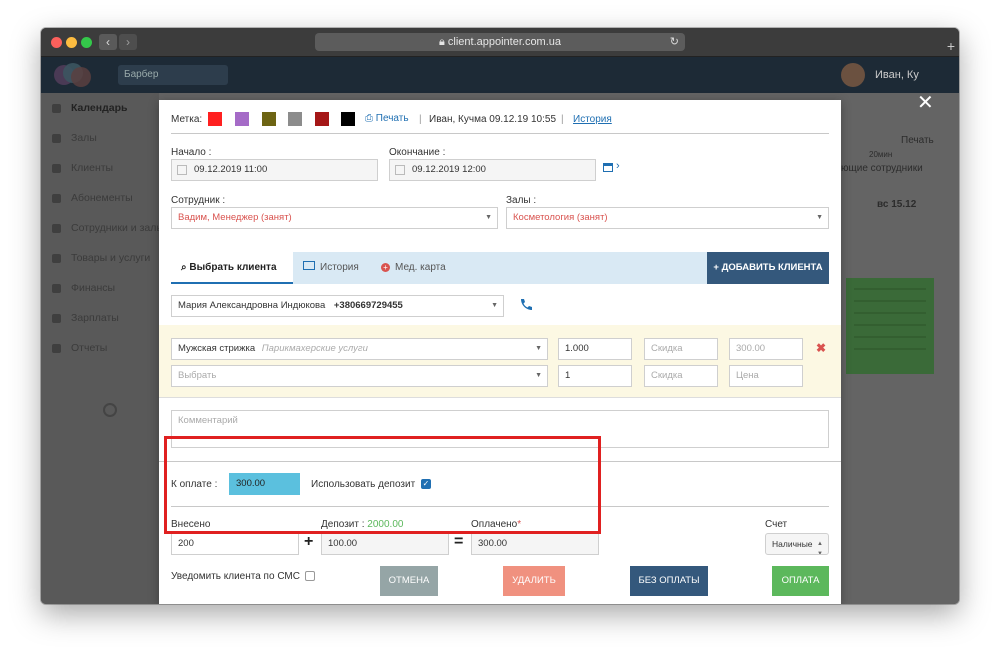  What do you see at coordinates (500, 42) in the screenshot?
I see `address-bar: 🔒︎ client.appointer.com.ua ↻` at bounding box center [500, 42].